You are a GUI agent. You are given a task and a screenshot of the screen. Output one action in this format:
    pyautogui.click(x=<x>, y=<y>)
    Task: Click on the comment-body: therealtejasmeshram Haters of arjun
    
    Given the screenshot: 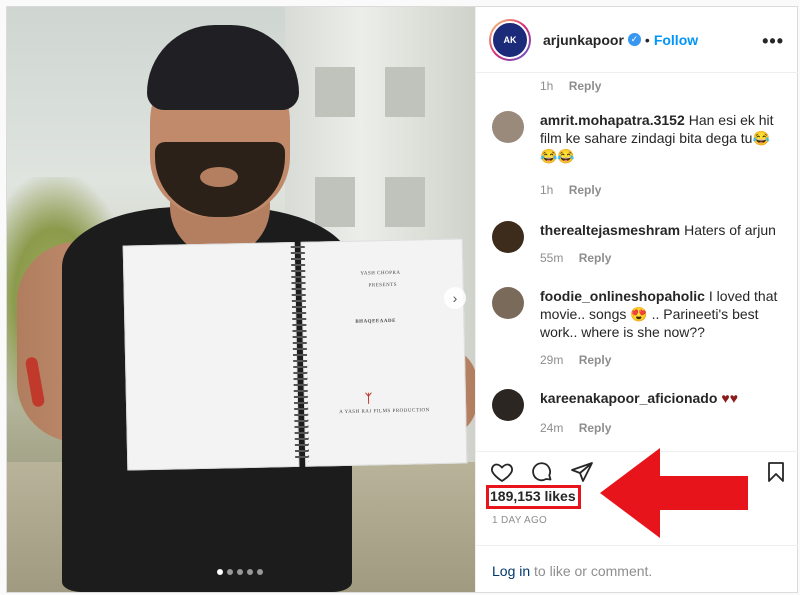 What is the action you would take?
    pyautogui.click(x=665, y=230)
    